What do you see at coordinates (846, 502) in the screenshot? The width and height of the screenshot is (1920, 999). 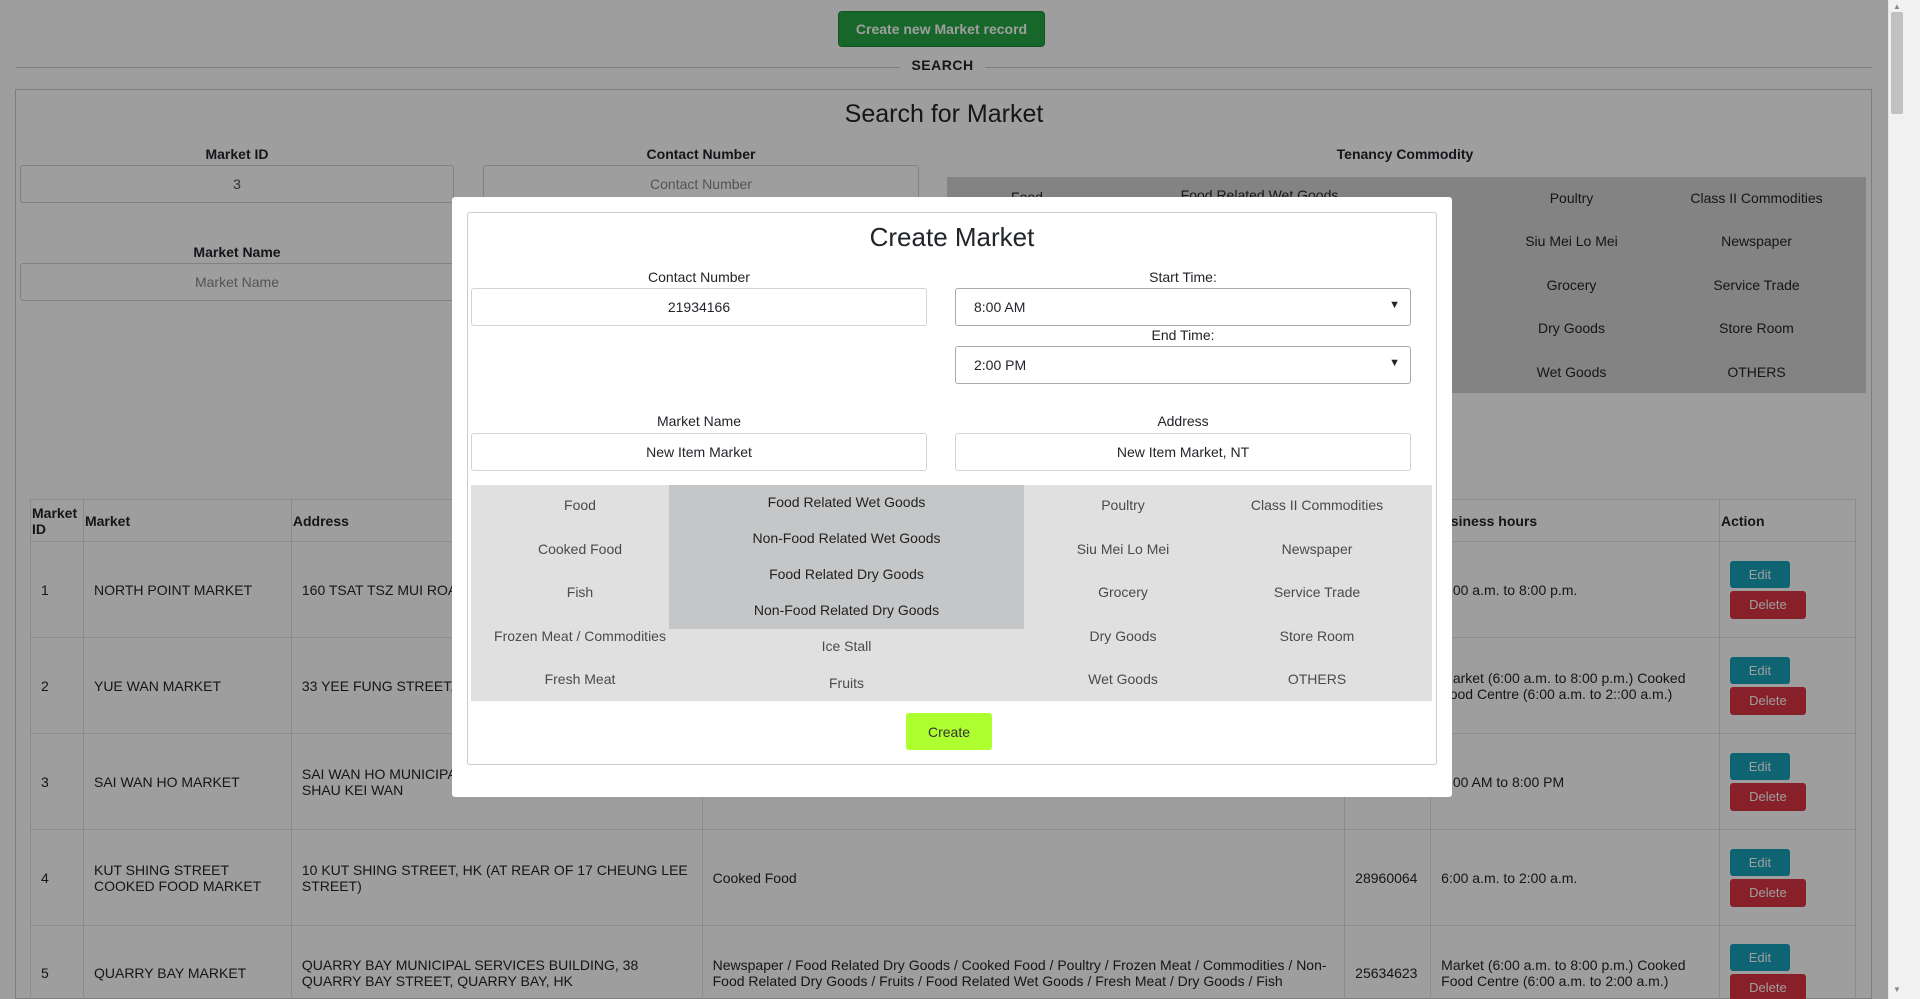 I see `commodity-option-selected: Food Related Wet Goods` at bounding box center [846, 502].